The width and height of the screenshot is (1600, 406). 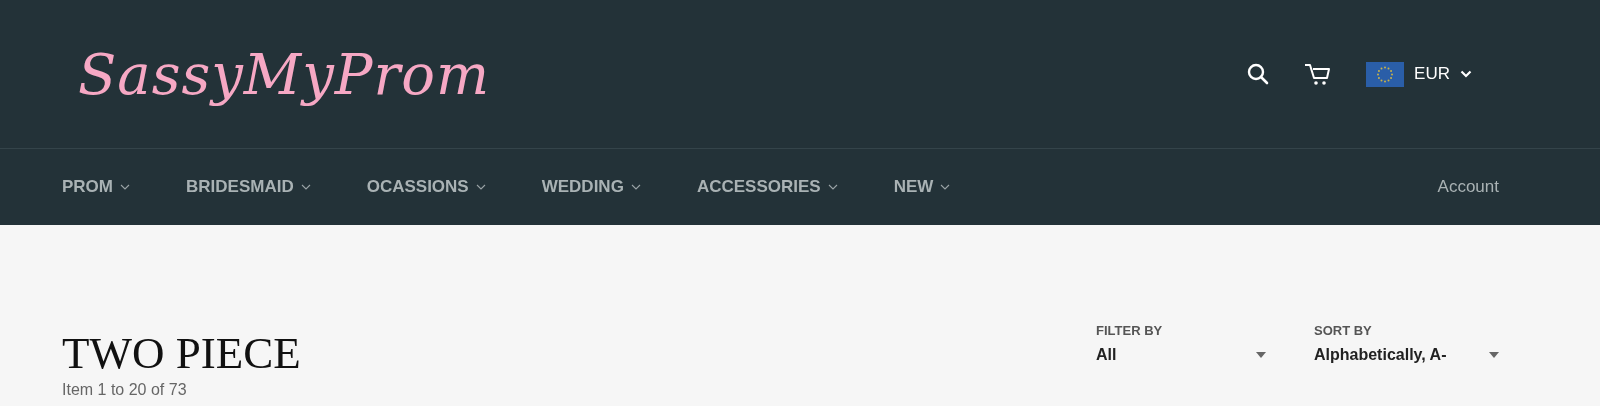 I want to click on dropdown-select: All, so click(x=1181, y=355).